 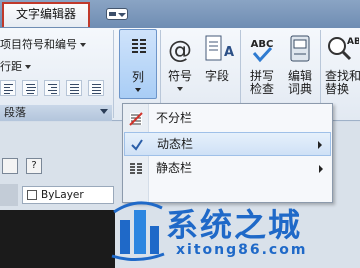 I want to click on columns-icon, so click(x=139, y=47).